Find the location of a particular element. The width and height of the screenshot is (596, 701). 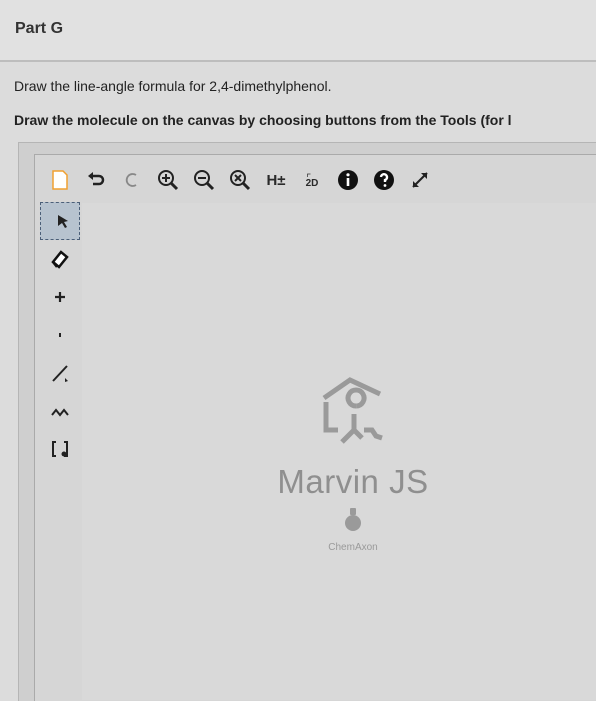

info-icon is located at coordinates (348, 180).